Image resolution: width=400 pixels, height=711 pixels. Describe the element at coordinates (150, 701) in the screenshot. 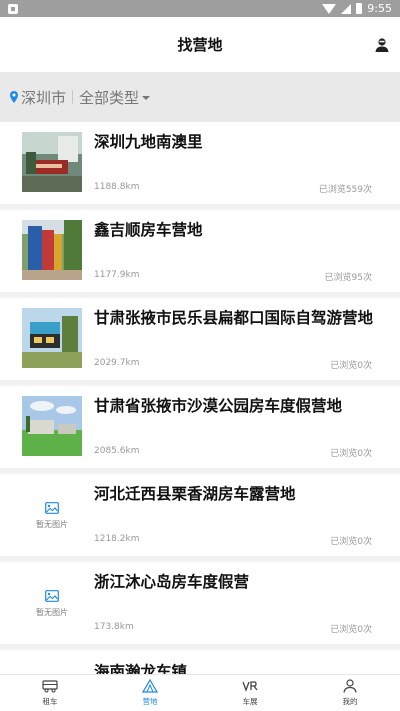

I see `tab-label: 营地` at that location.